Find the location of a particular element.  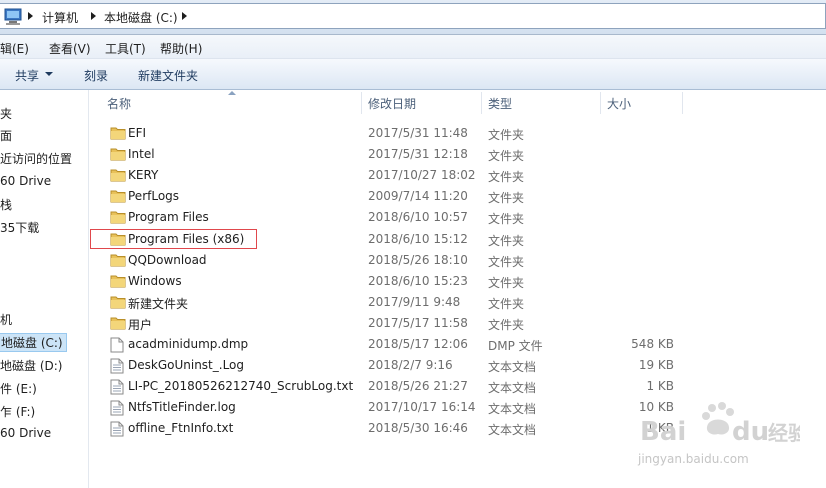

command-bar: 共享 刻录 新建文件夹 is located at coordinates (413, 74).